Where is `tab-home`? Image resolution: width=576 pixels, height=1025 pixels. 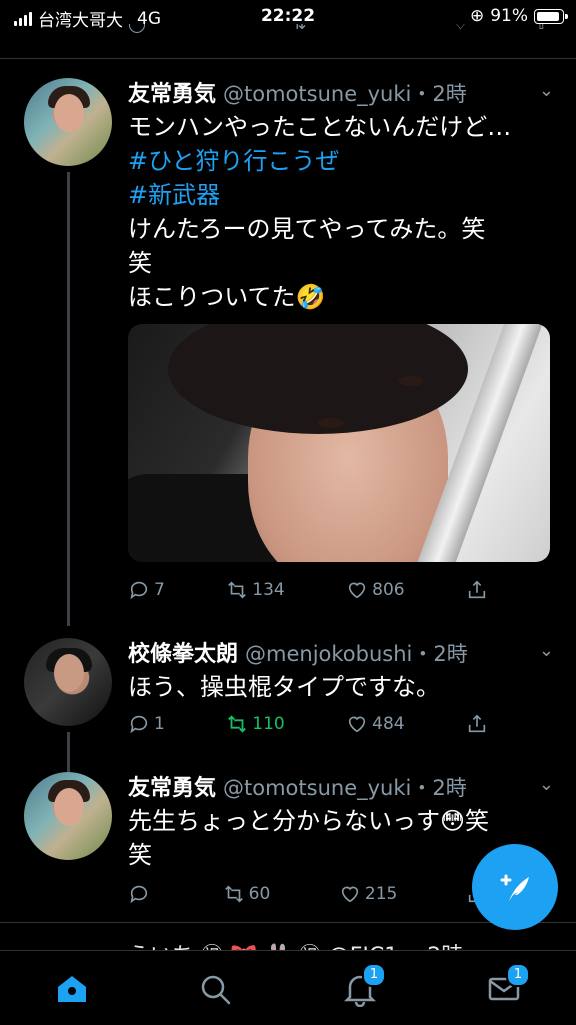 tab-home is located at coordinates (72, 989).